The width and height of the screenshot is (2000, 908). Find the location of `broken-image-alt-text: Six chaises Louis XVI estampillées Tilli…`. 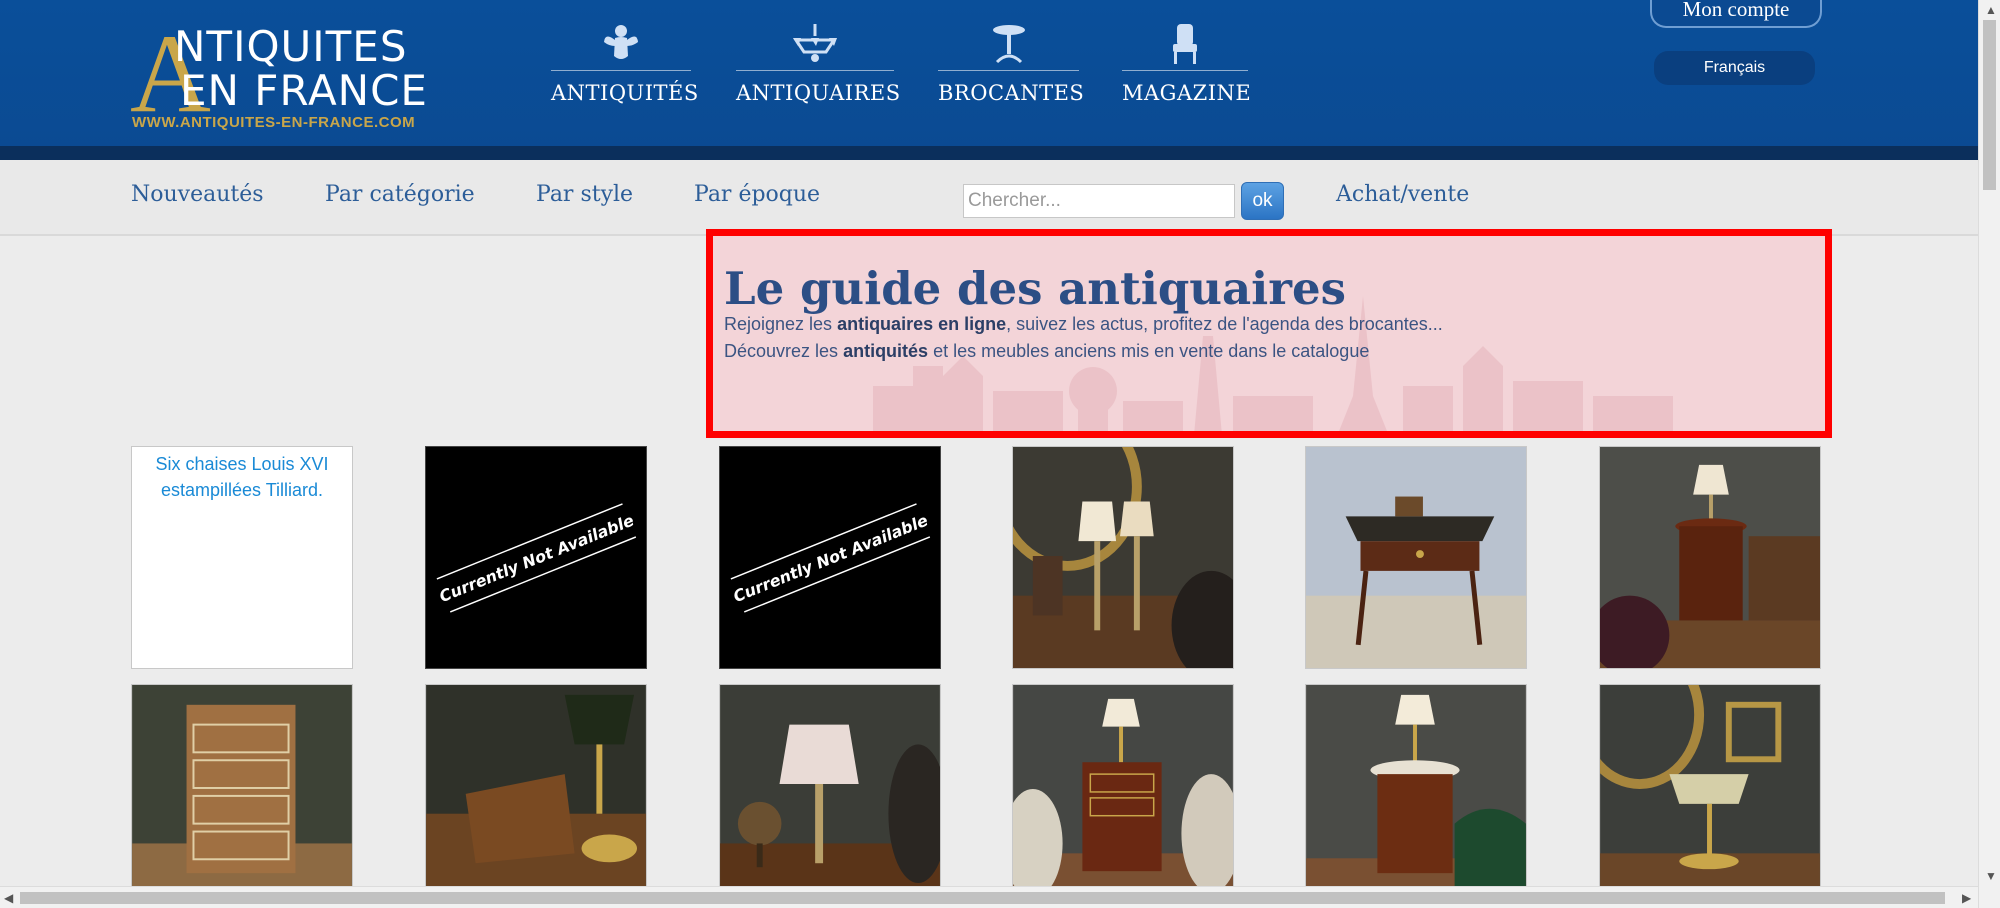

broken-image-alt-text: Six chaises Louis XVI estampillées Tilli… is located at coordinates (242, 477).